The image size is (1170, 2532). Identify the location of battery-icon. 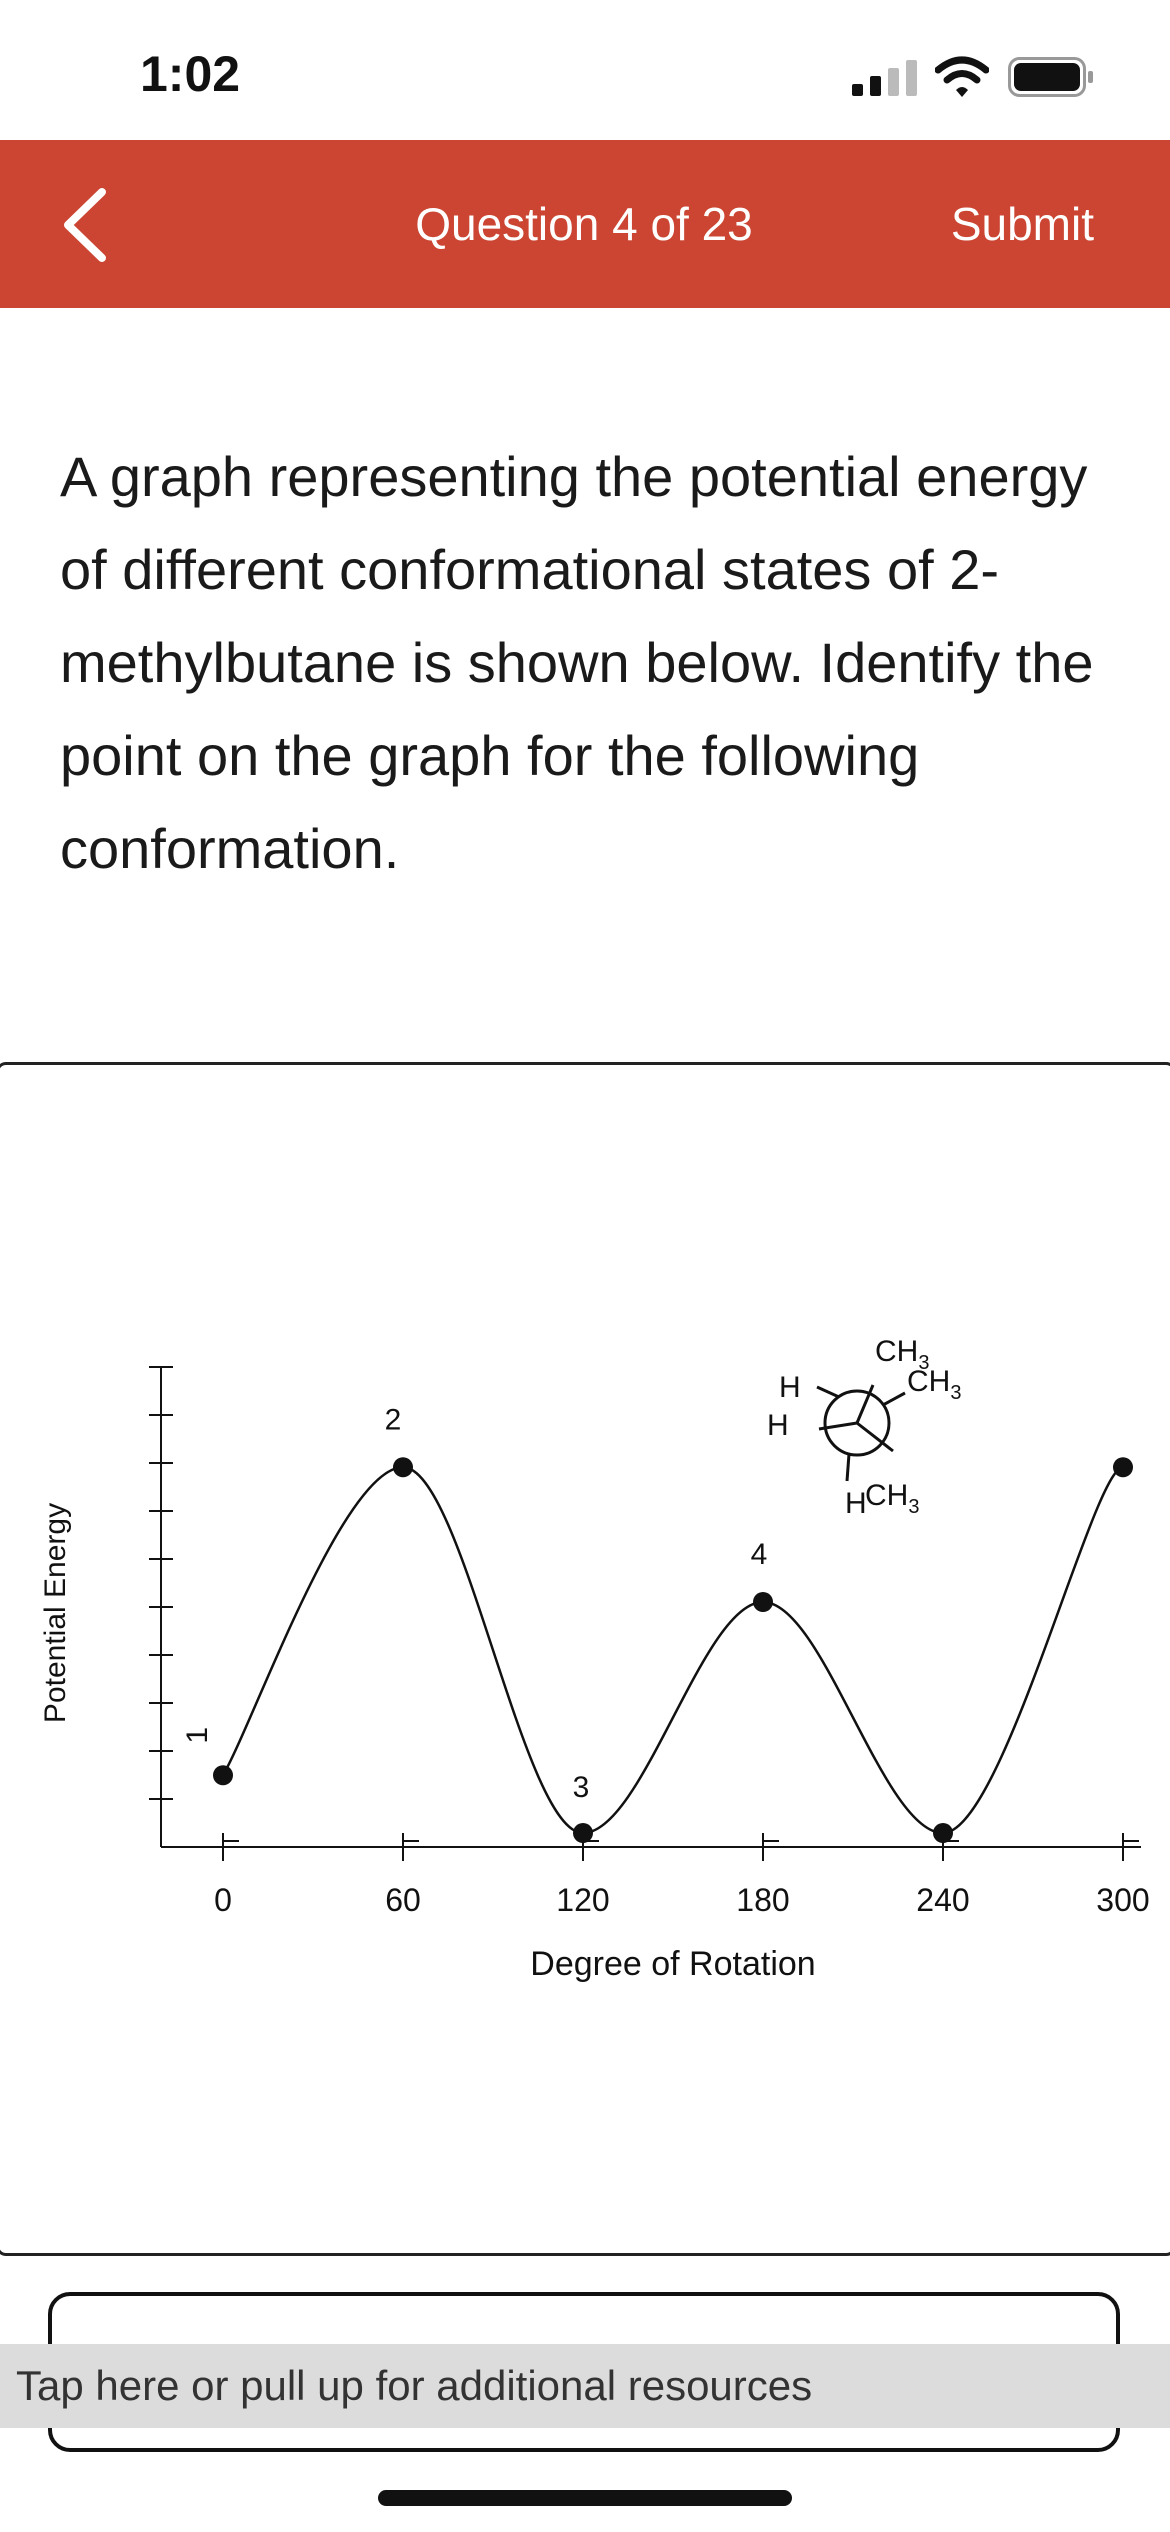
(1050, 77).